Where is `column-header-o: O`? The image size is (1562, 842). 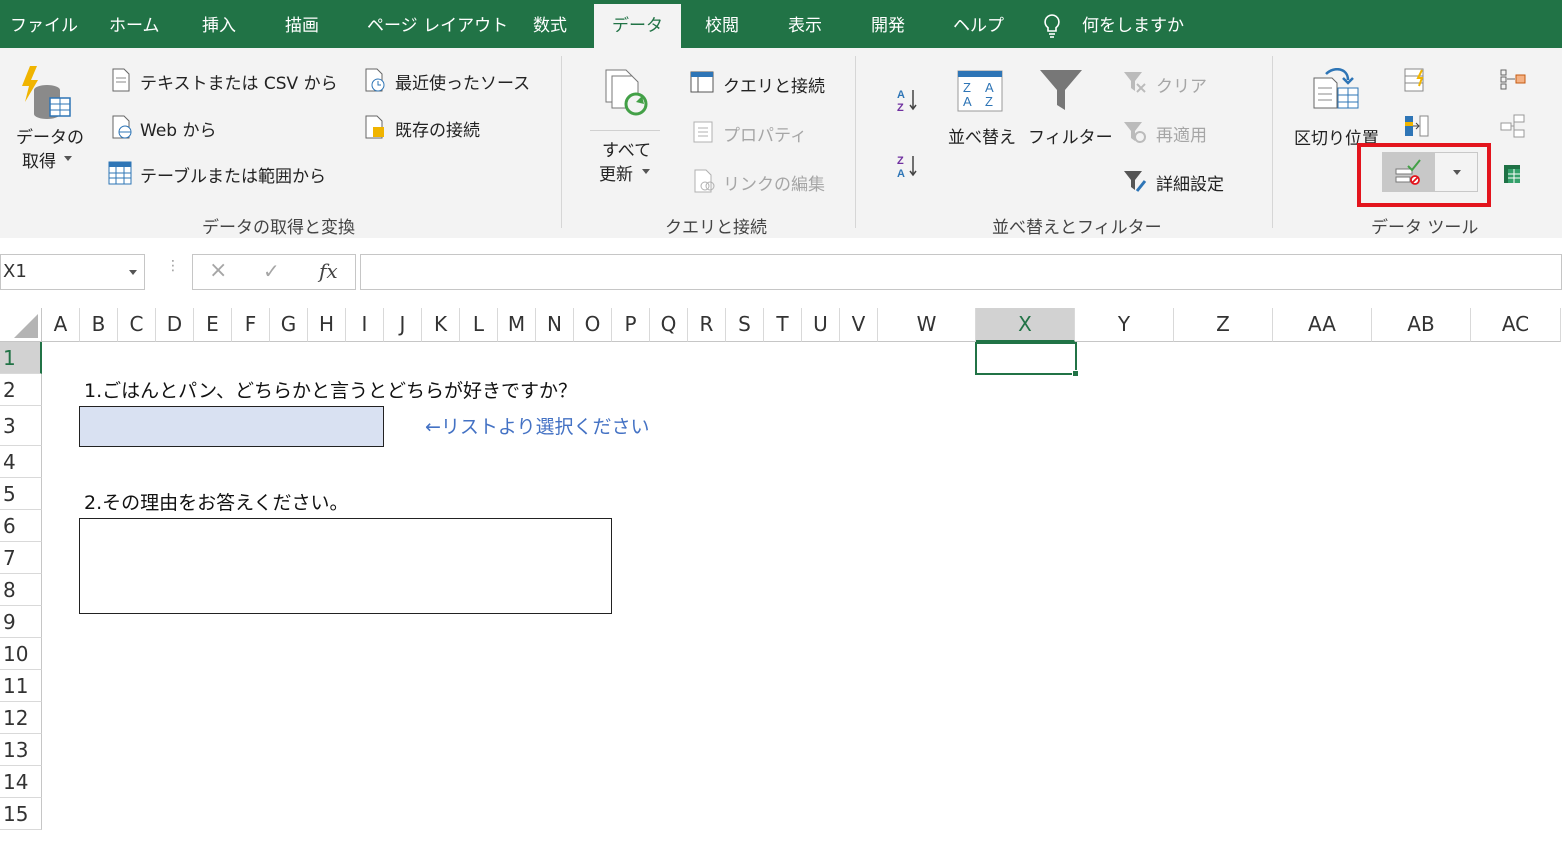 column-header-o: O is located at coordinates (593, 325).